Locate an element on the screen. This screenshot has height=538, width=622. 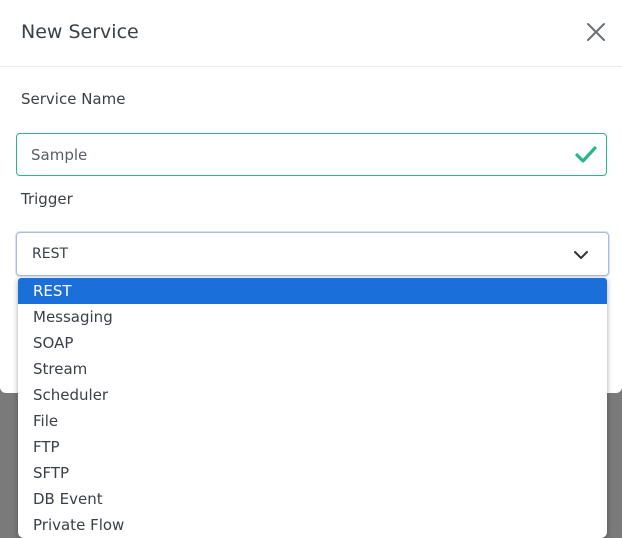
trigger-label: Trigger is located at coordinates (47, 199).